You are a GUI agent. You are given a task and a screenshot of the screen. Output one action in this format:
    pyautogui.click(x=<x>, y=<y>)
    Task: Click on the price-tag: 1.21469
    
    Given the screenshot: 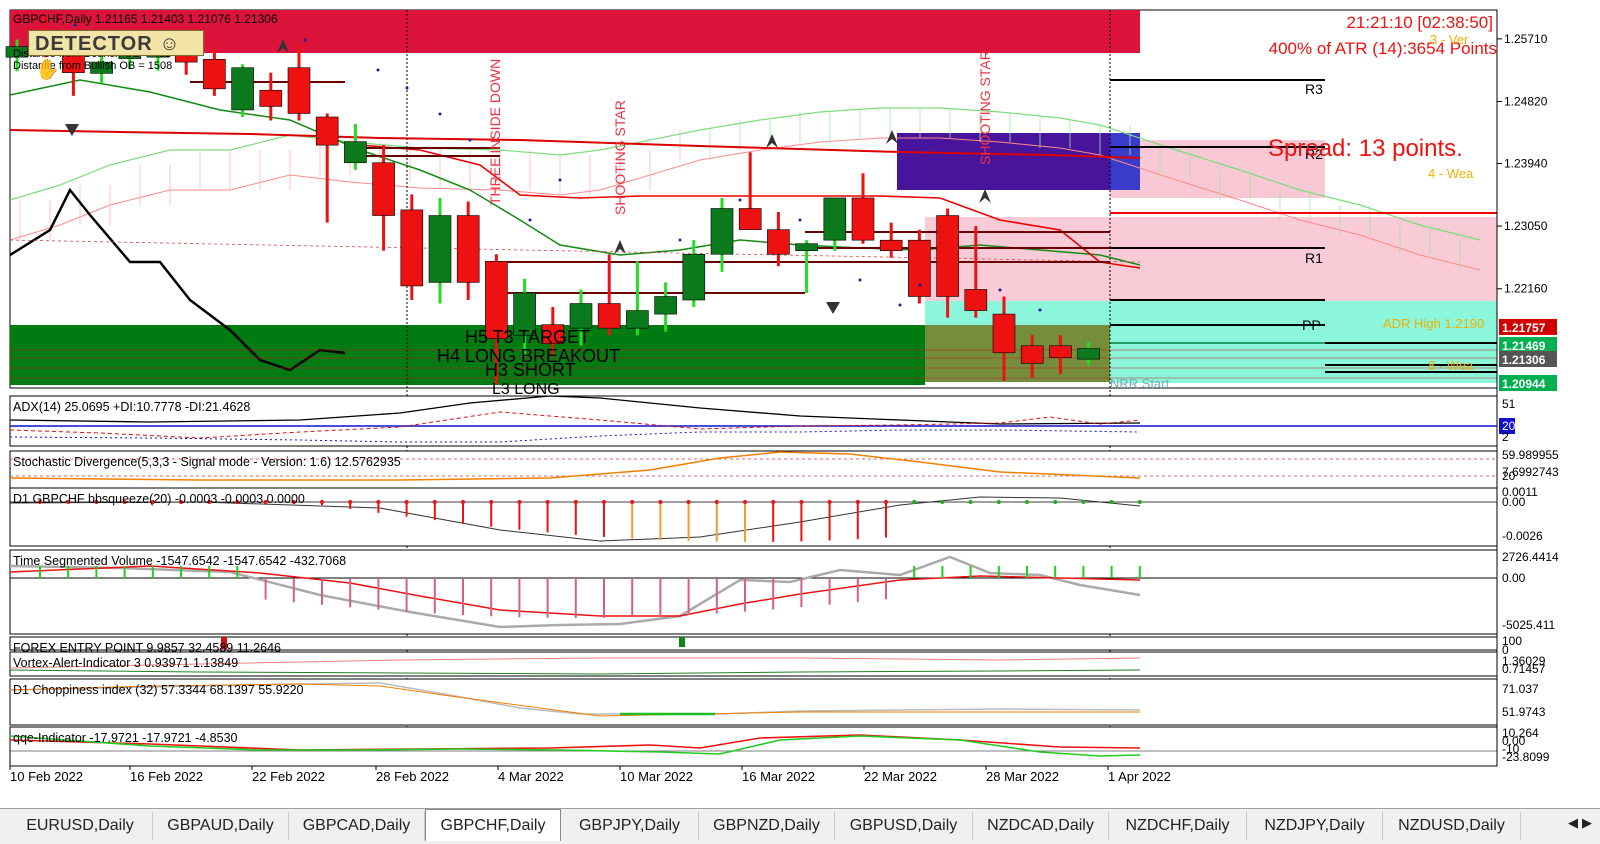 What is the action you would take?
    pyautogui.click(x=1524, y=346)
    